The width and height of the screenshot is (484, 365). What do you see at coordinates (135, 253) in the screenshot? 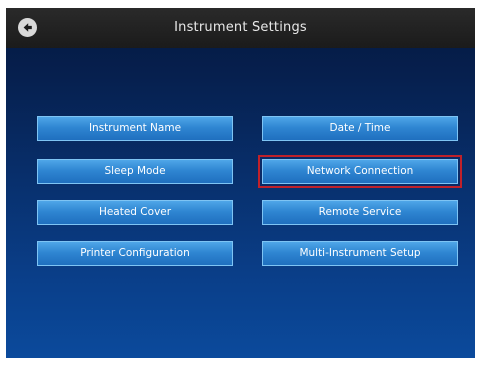
I see `printer-configuration-button: Printer Configuration` at bounding box center [135, 253].